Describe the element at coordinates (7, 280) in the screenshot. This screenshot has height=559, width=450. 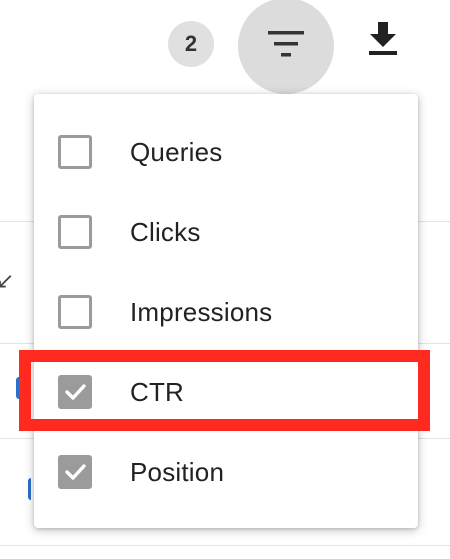
I see `background-sort-icon: ↙` at that location.